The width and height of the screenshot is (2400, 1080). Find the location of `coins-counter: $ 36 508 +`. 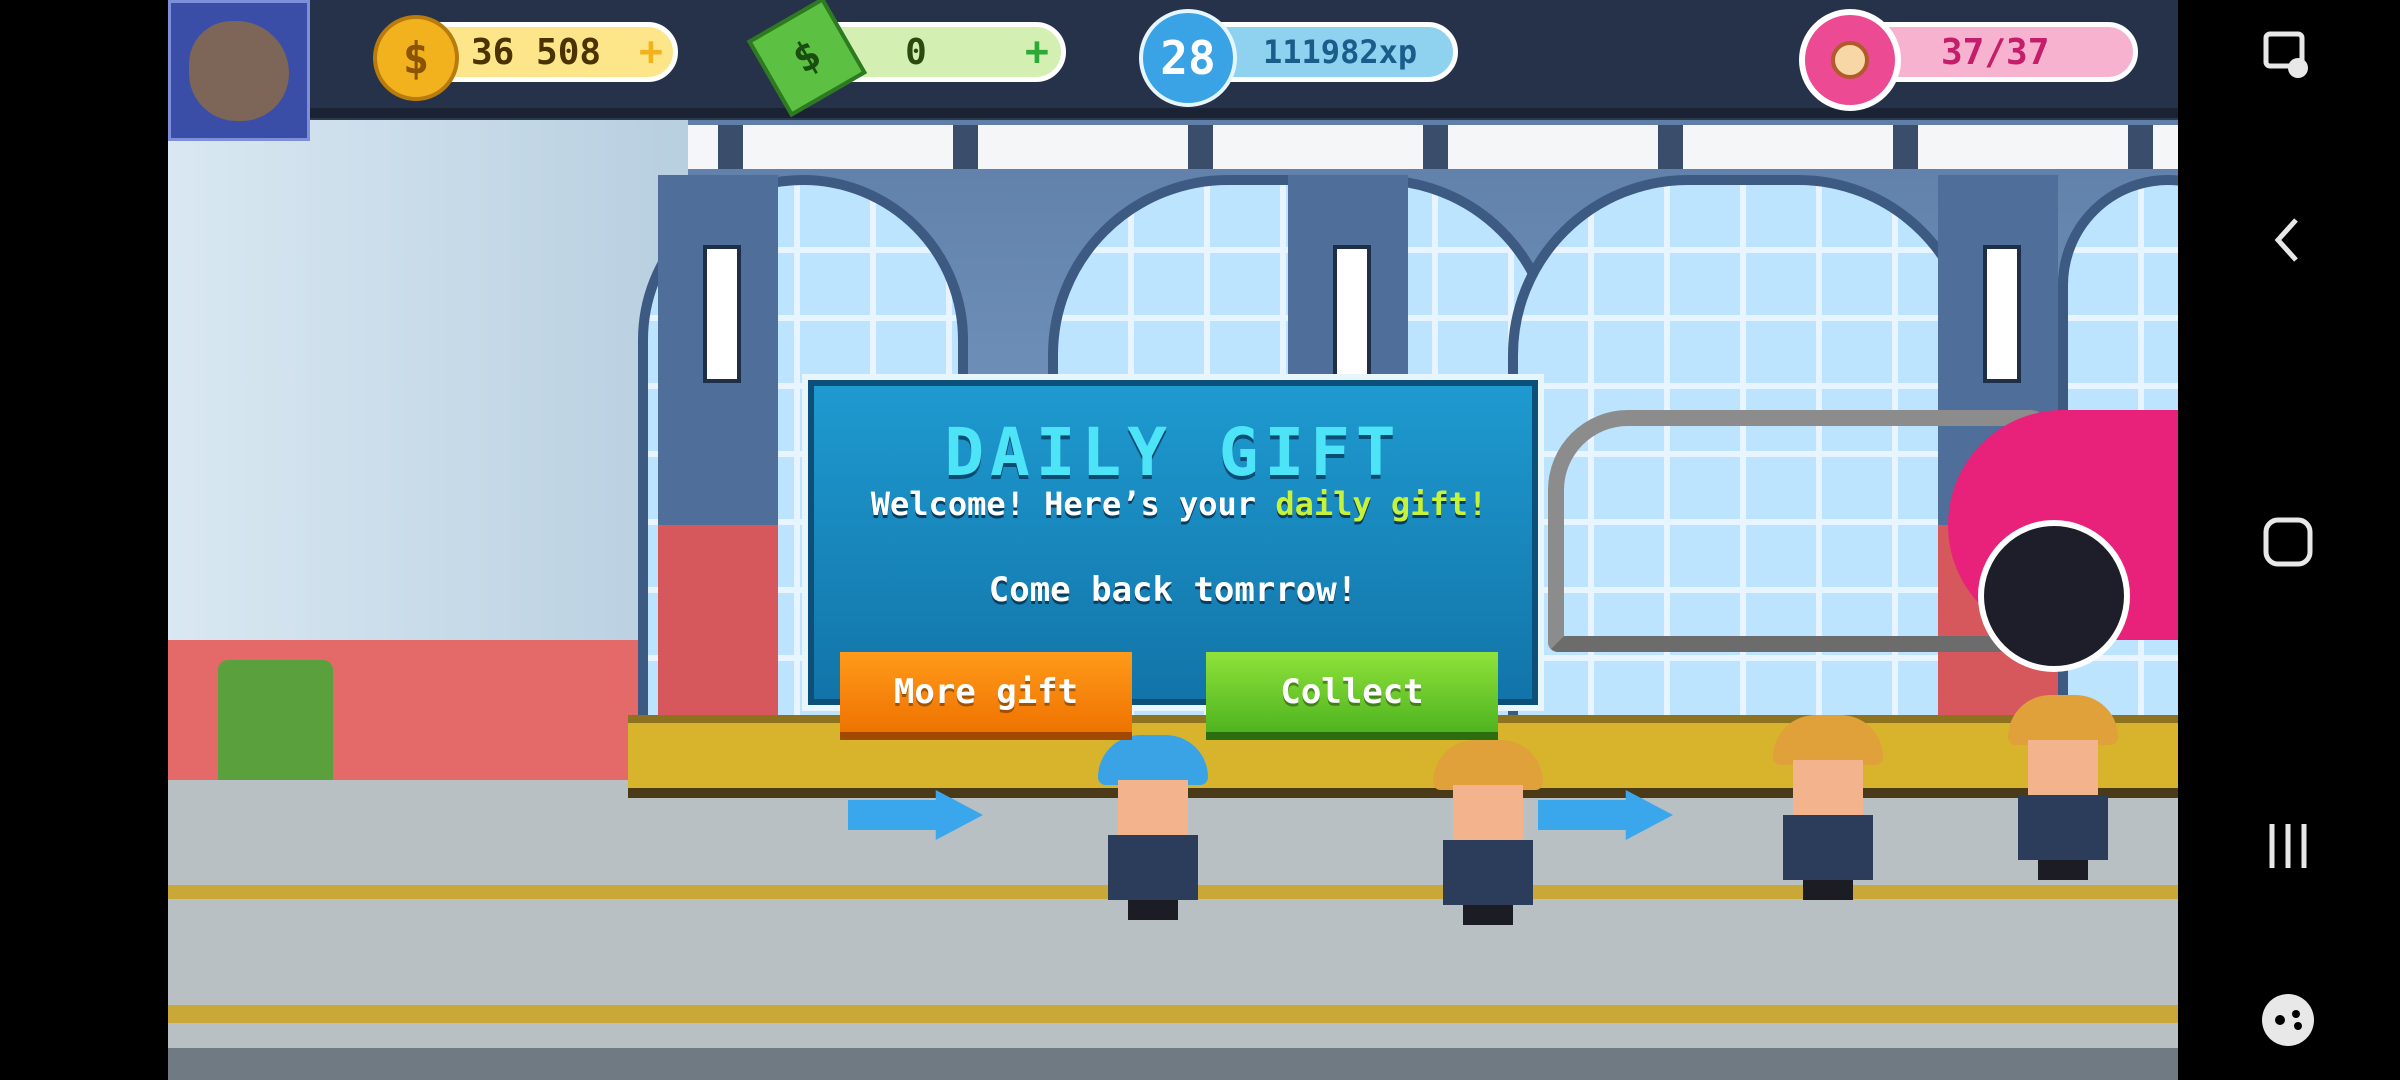

coins-counter: $ 36 508 + is located at coordinates (525, 58).